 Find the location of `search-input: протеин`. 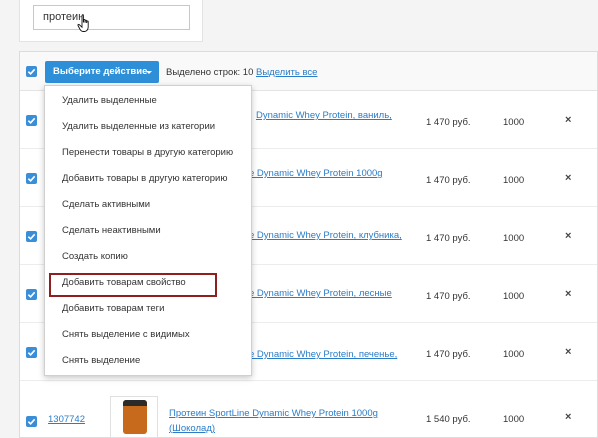

search-input: протеин is located at coordinates (111, 17).